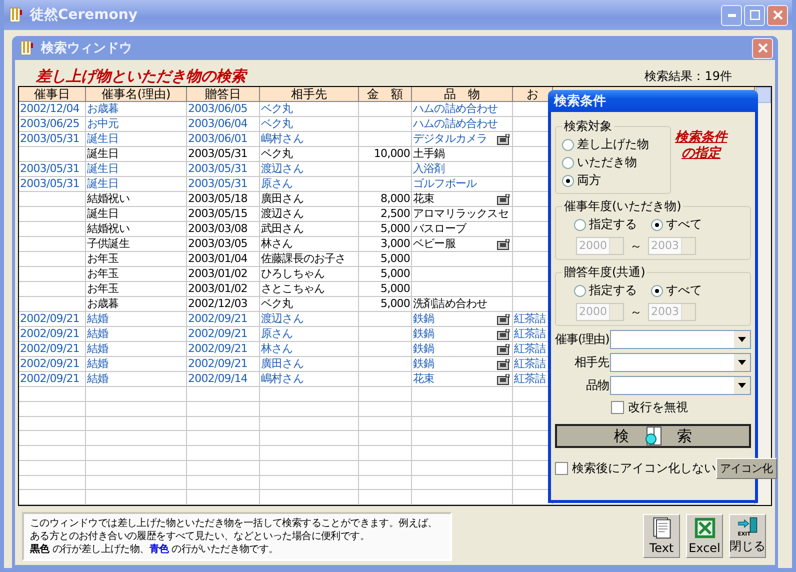 This screenshot has height=572, width=796. Describe the element at coordinates (309, 364) in the screenshot. I see `table-cell: 廣田さん` at that location.